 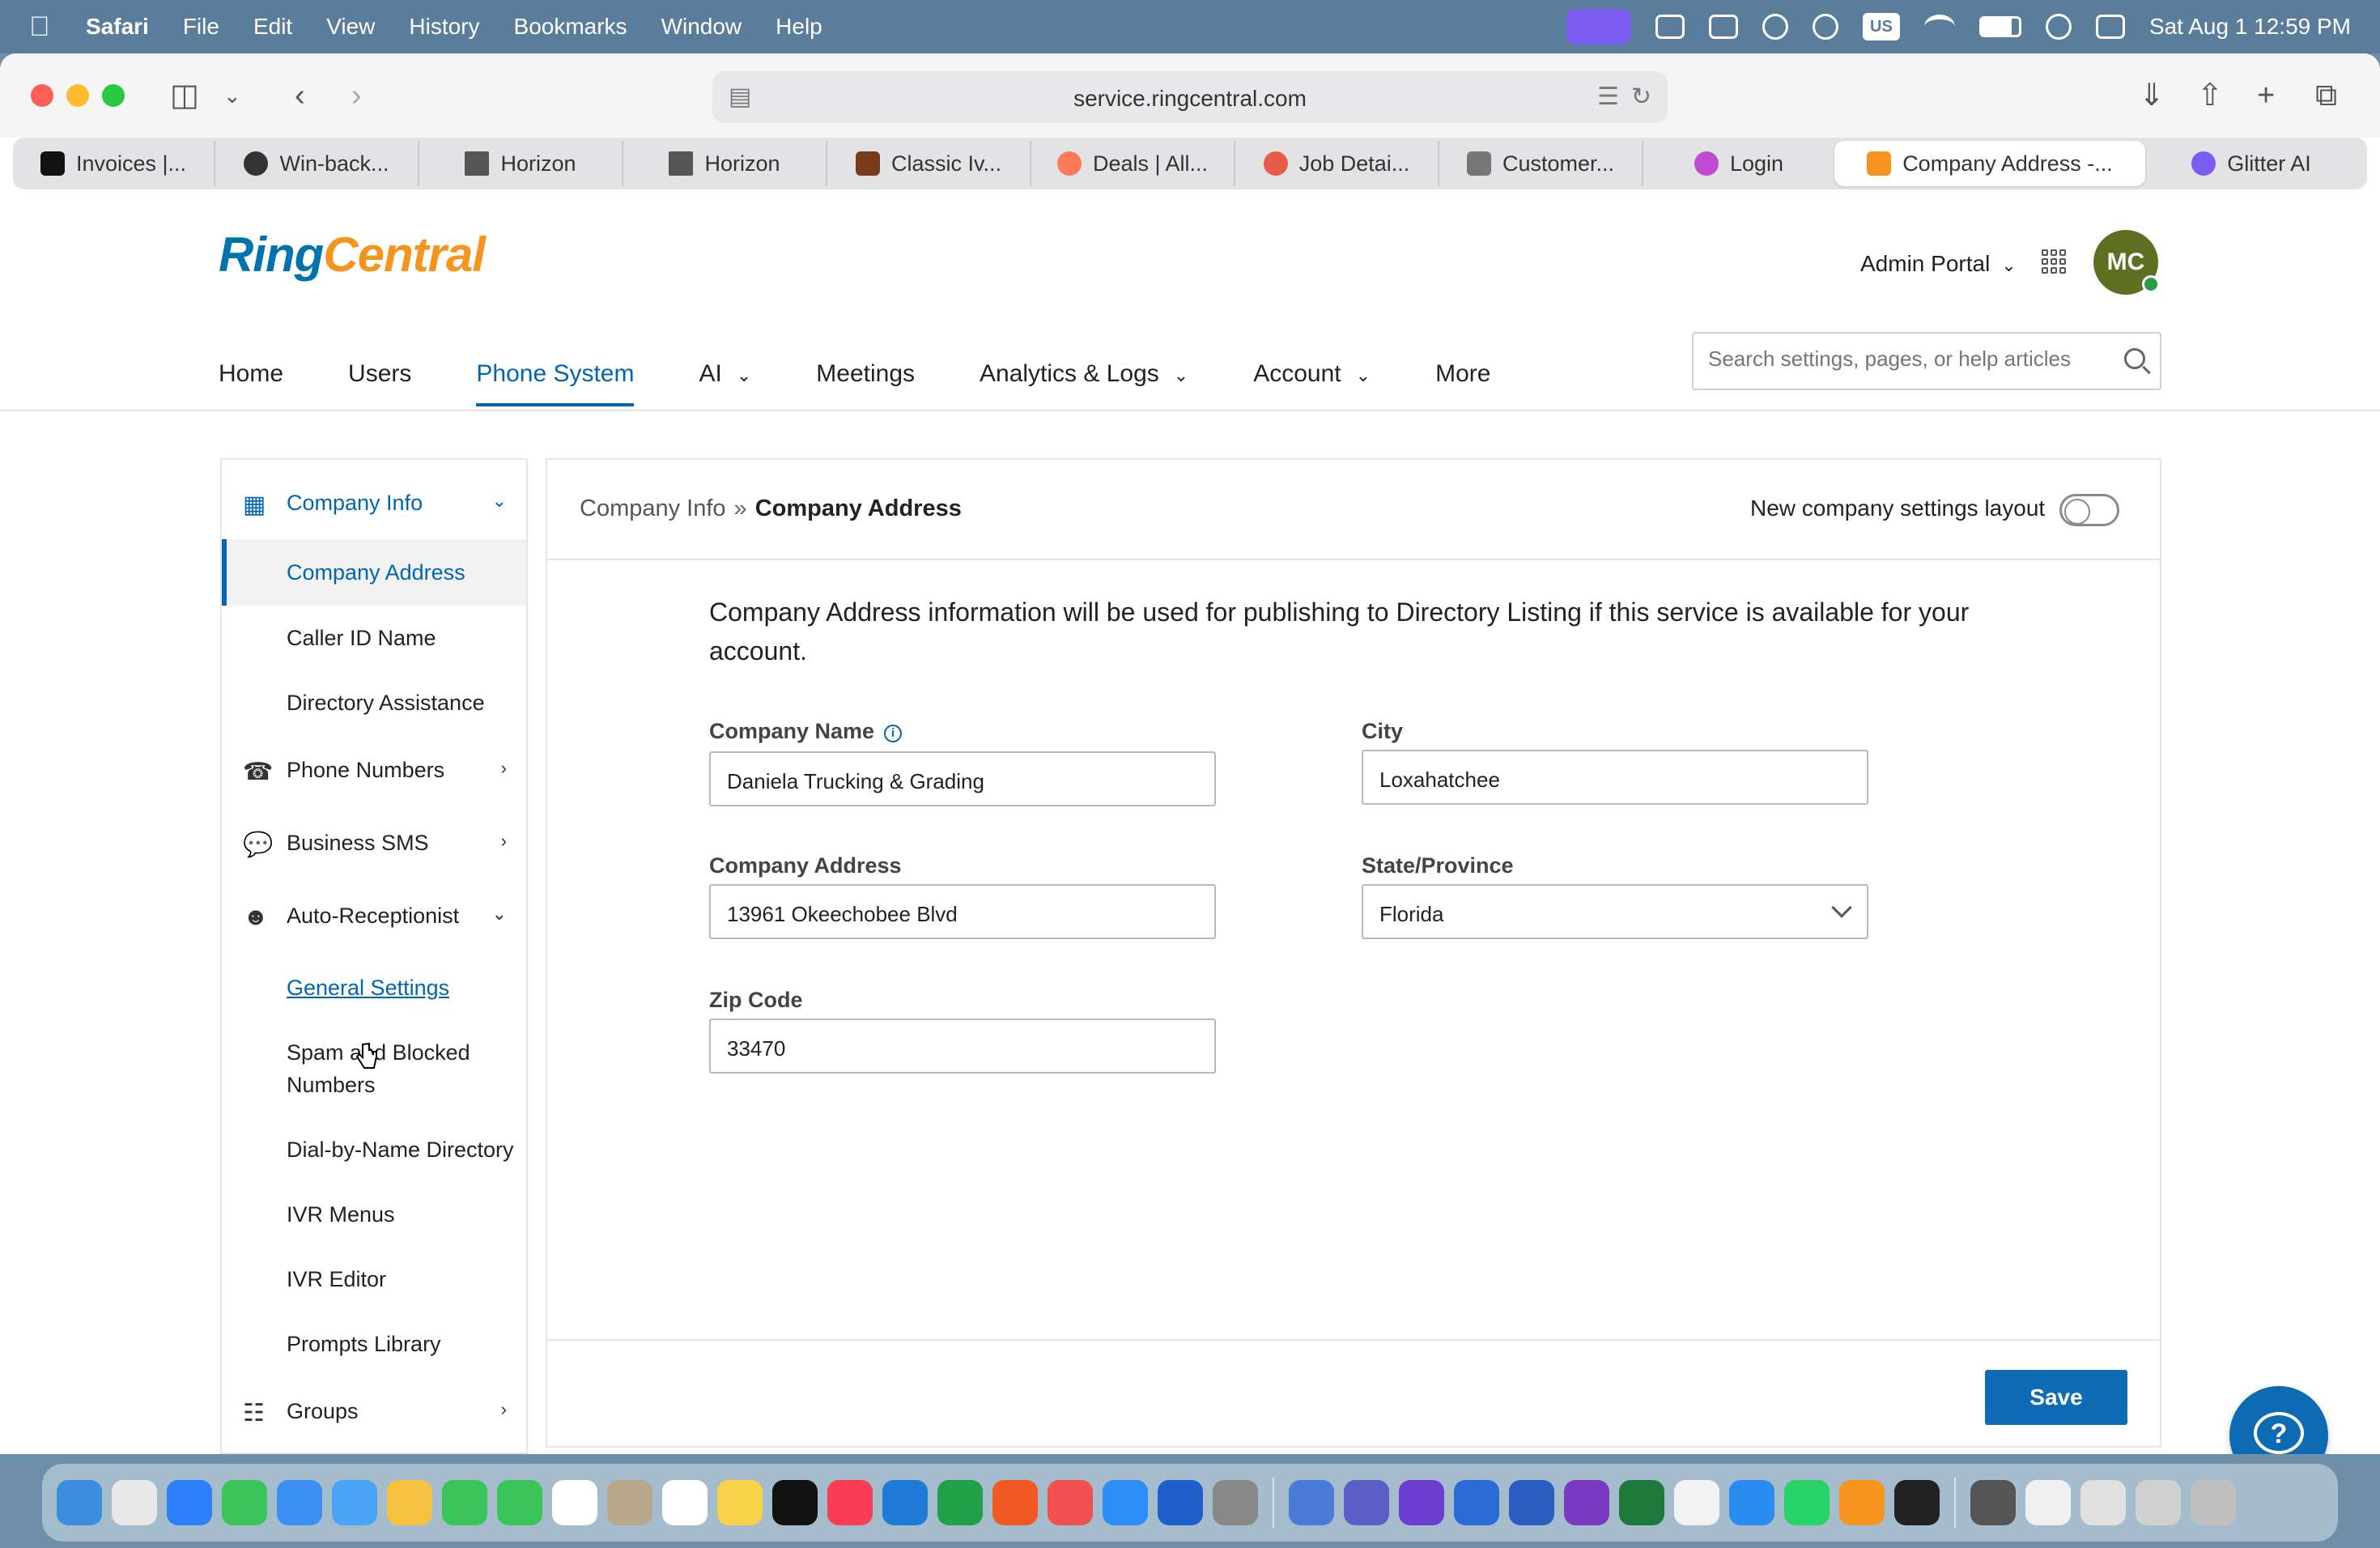 I want to click on sidebar-group-auto-receptionist: ☻ Auto-Receptionist ⌄, so click(x=374, y=920).